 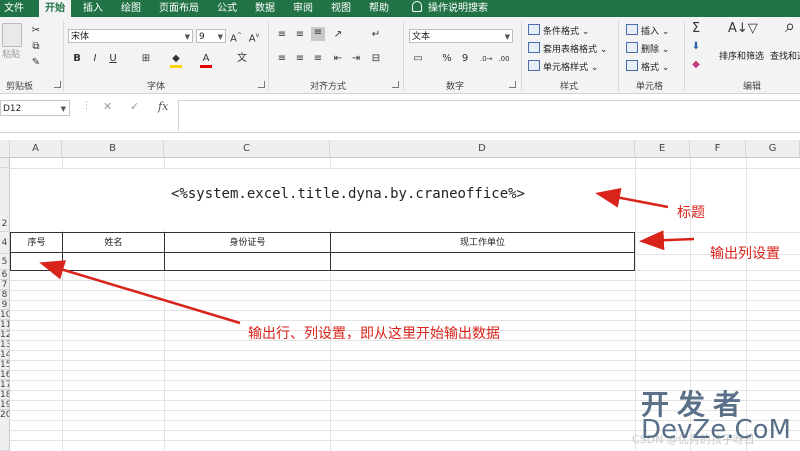 What do you see at coordinates (374, 334) in the screenshot?
I see `annotation-rows: 输出行、列设置，即从这里开始输出数据` at bounding box center [374, 334].